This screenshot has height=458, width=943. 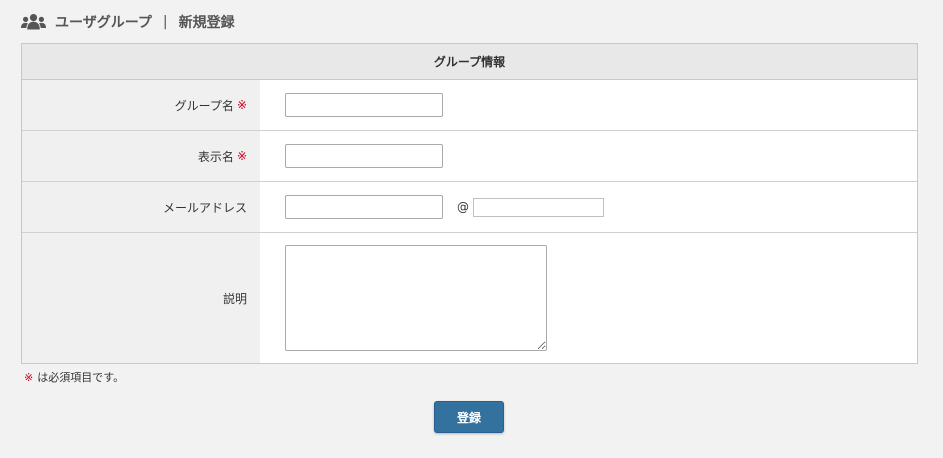 I want to click on display-name-input-cell, so click(x=588, y=156).